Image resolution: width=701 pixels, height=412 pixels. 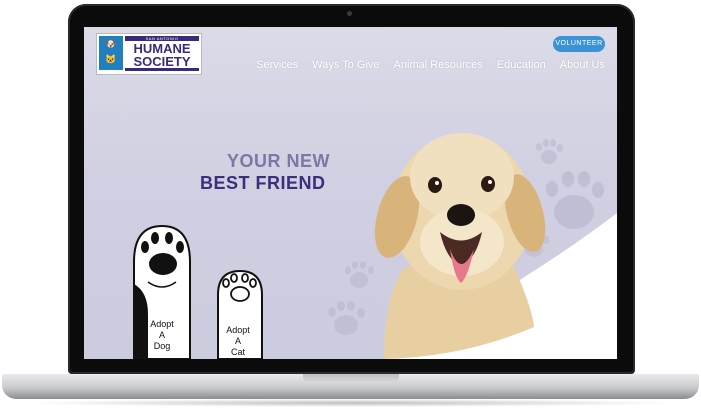 I want to click on adopt-cat-label: Adopt A Cat, so click(x=238, y=341).